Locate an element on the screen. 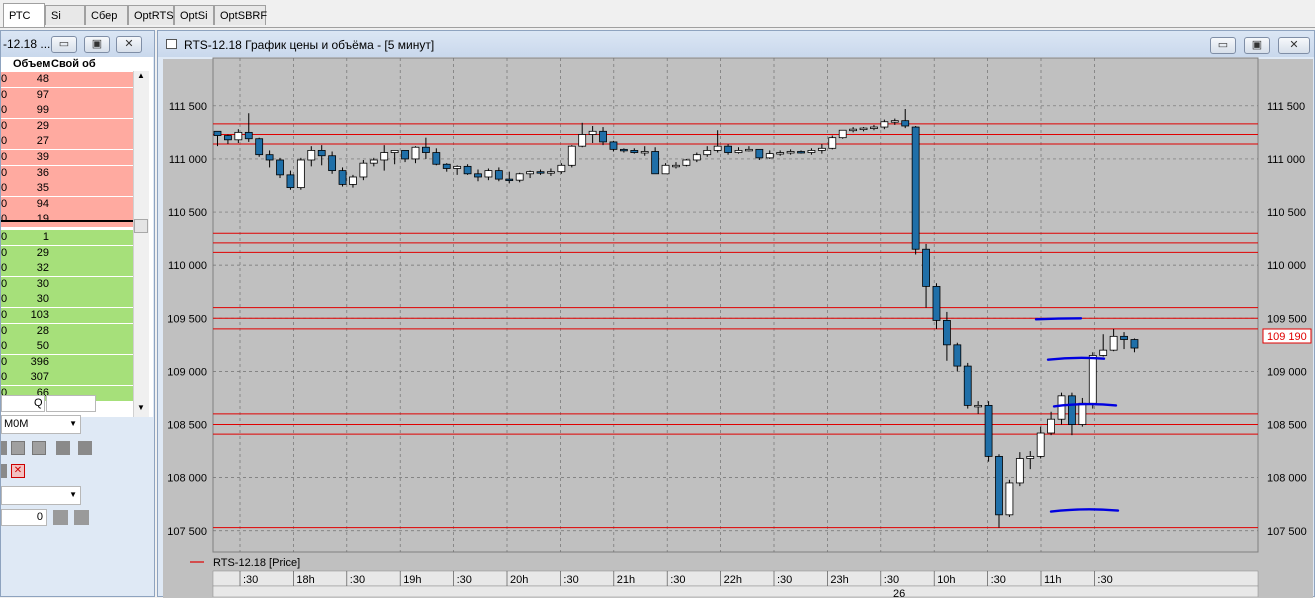 The width and height of the screenshot is (1315, 598). y-tick-label-left: 110 500 is located at coordinates (187, 213).